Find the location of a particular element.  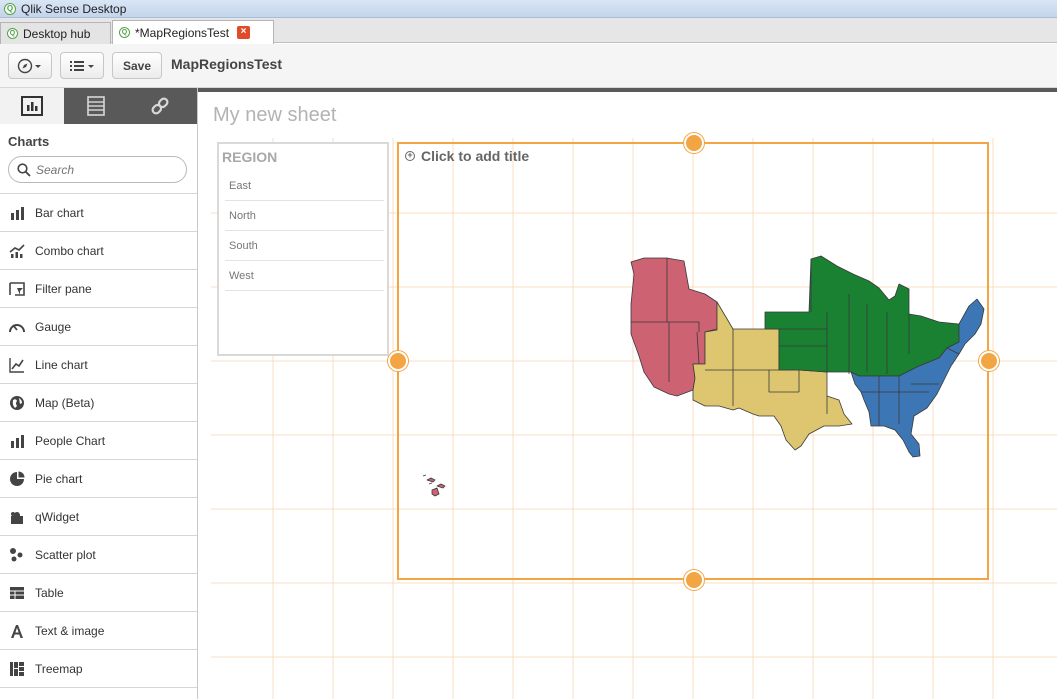

chart-item-label: Scatter plot is located at coordinates (65, 554).